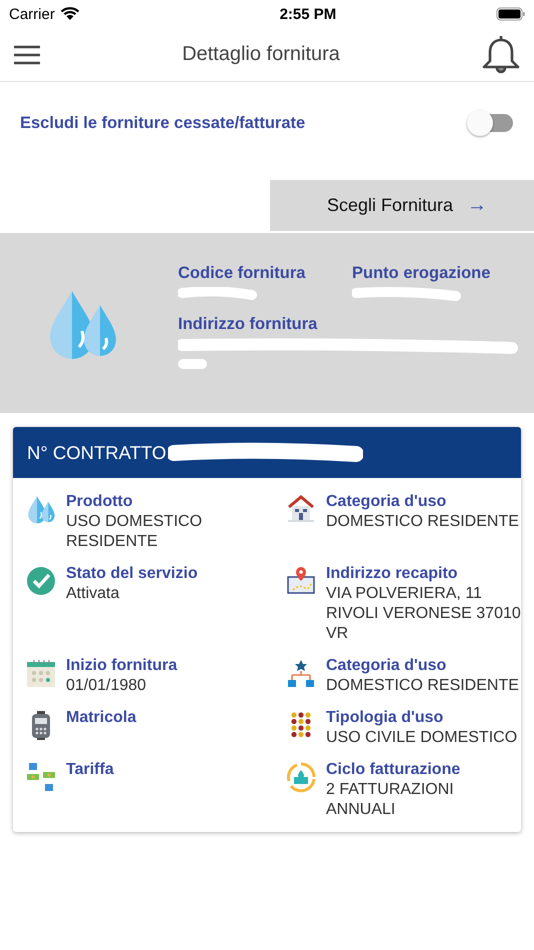 This screenshot has height=950, width=534. I want to click on house-icon, so click(301, 509).